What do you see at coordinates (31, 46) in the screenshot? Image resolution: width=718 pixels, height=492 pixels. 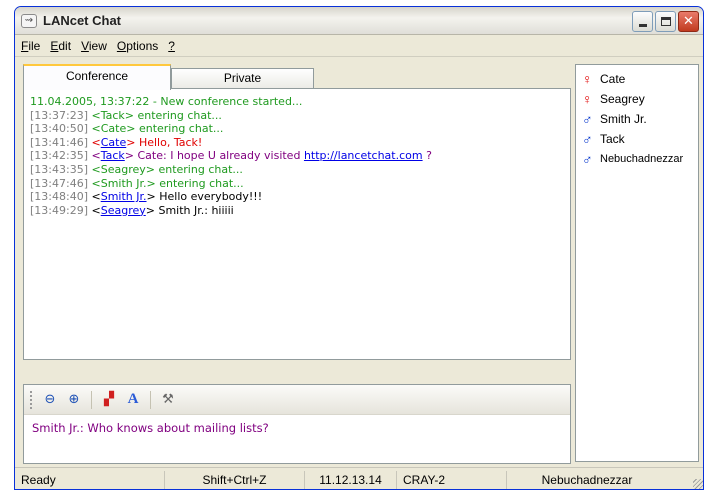 I see `menu-file: File` at bounding box center [31, 46].